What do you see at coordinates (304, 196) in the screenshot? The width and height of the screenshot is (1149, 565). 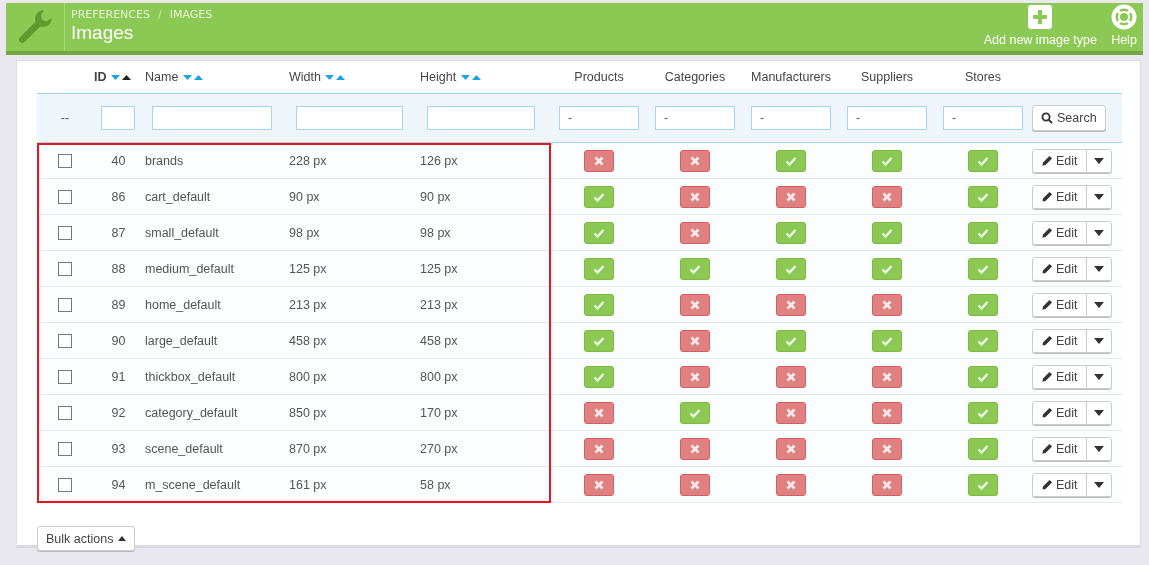 I see `table-cell: 90 px` at bounding box center [304, 196].